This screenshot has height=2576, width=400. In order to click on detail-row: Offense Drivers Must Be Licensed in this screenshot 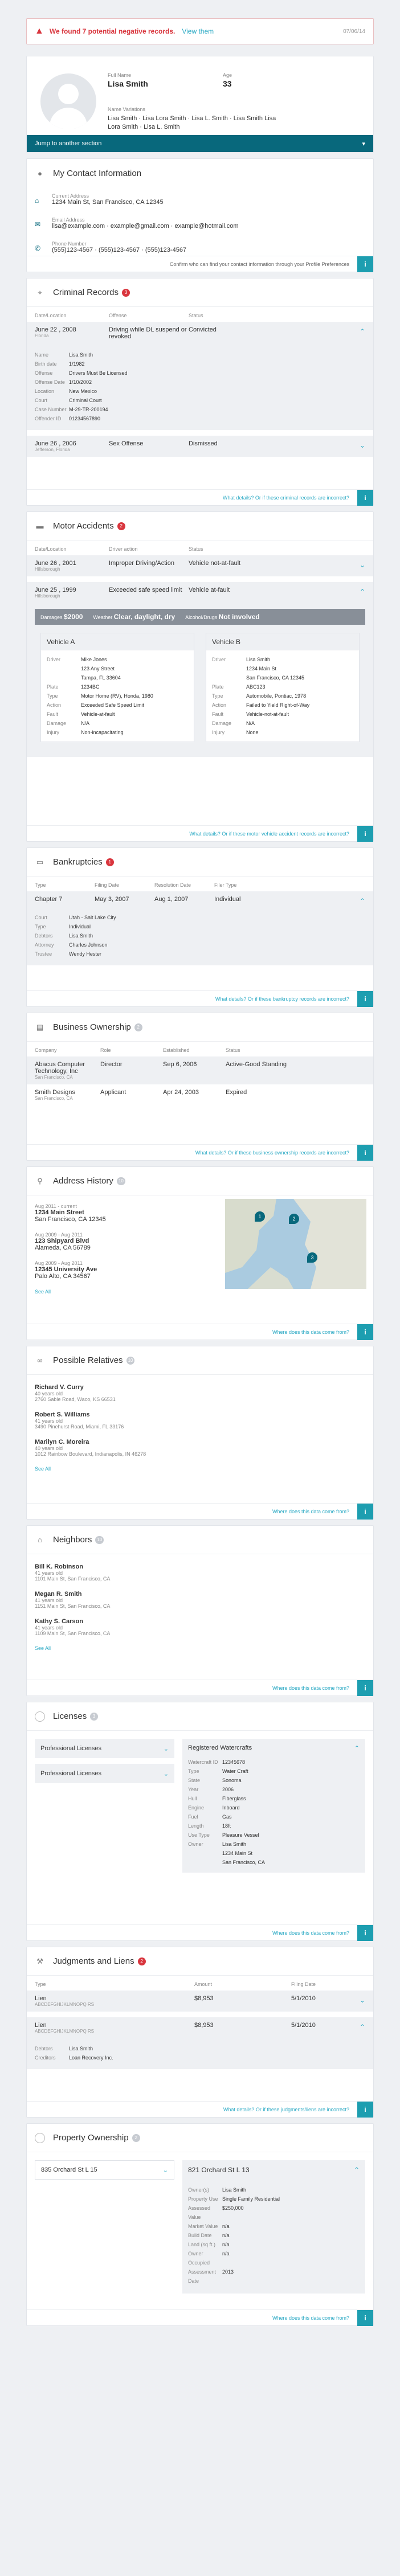, I will do `click(200, 373)`.